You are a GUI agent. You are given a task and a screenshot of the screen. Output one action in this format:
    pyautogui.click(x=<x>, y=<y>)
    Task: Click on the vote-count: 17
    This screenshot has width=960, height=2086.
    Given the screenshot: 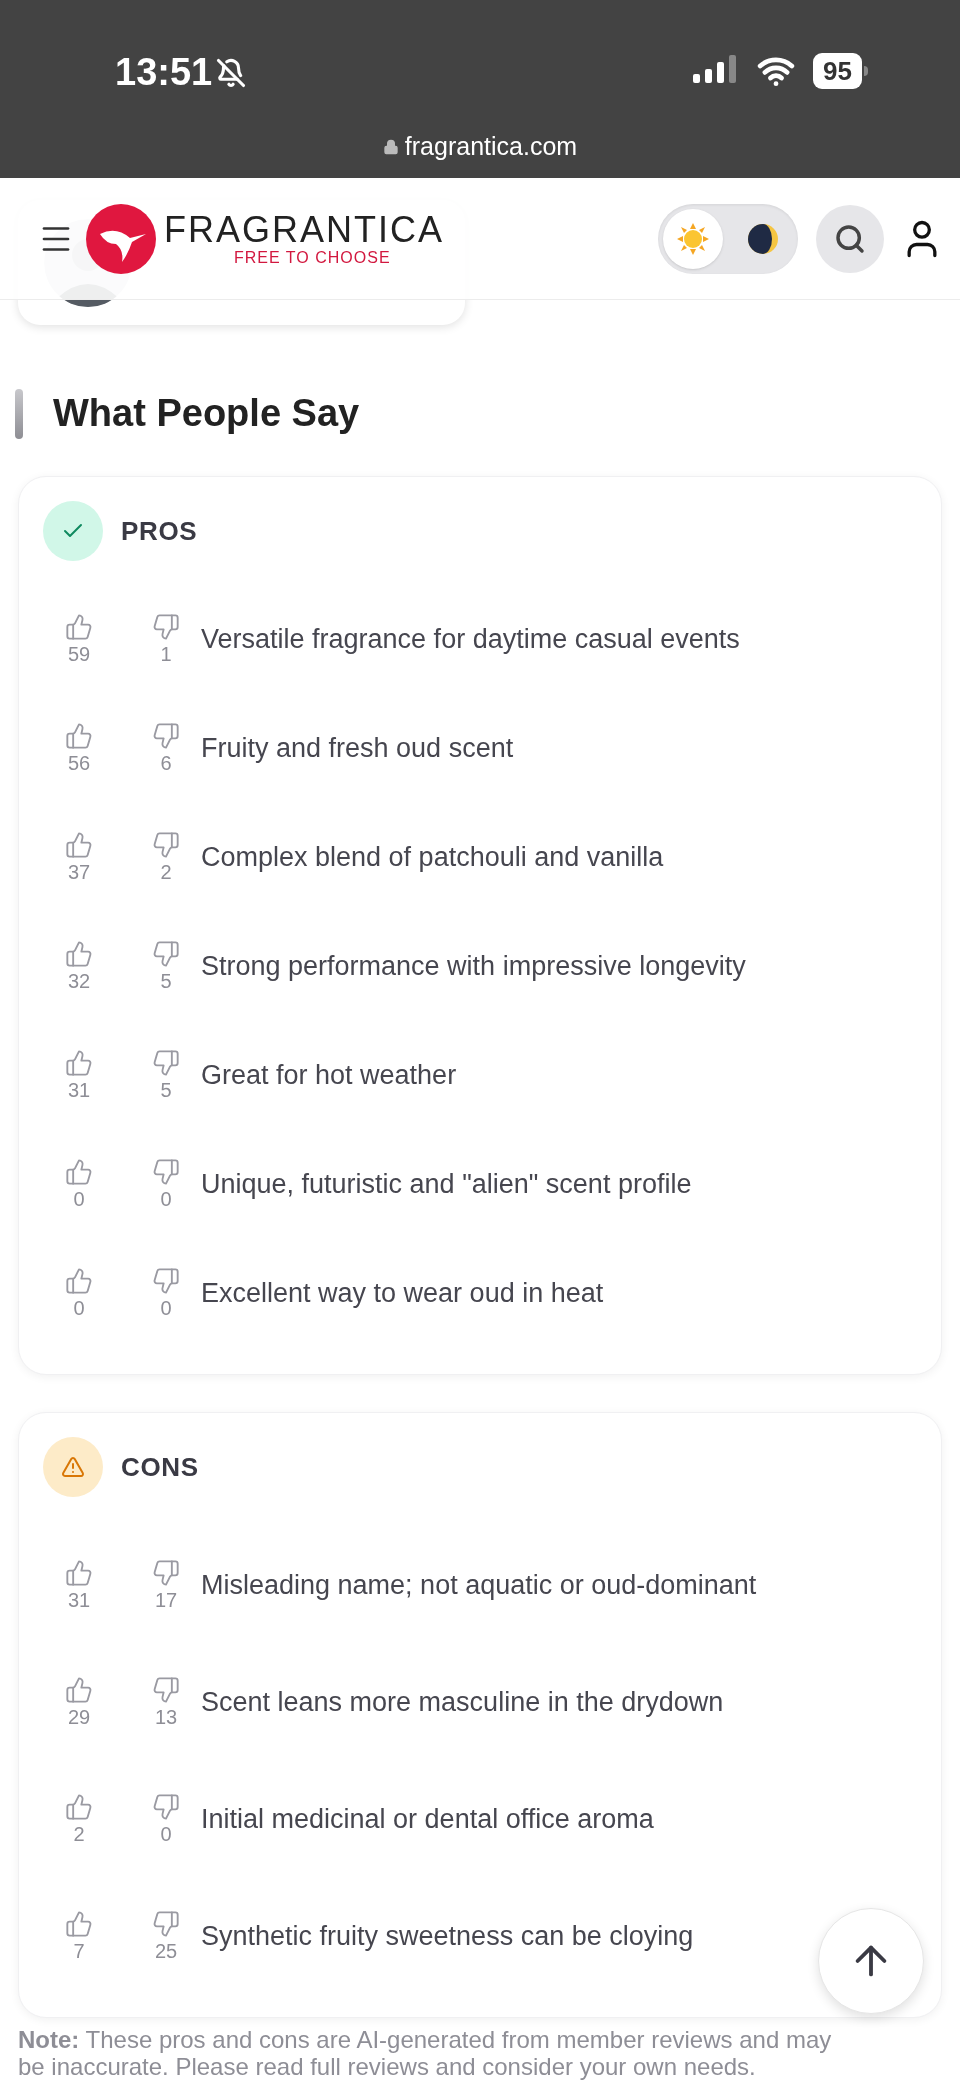 What is the action you would take?
    pyautogui.click(x=166, y=1600)
    